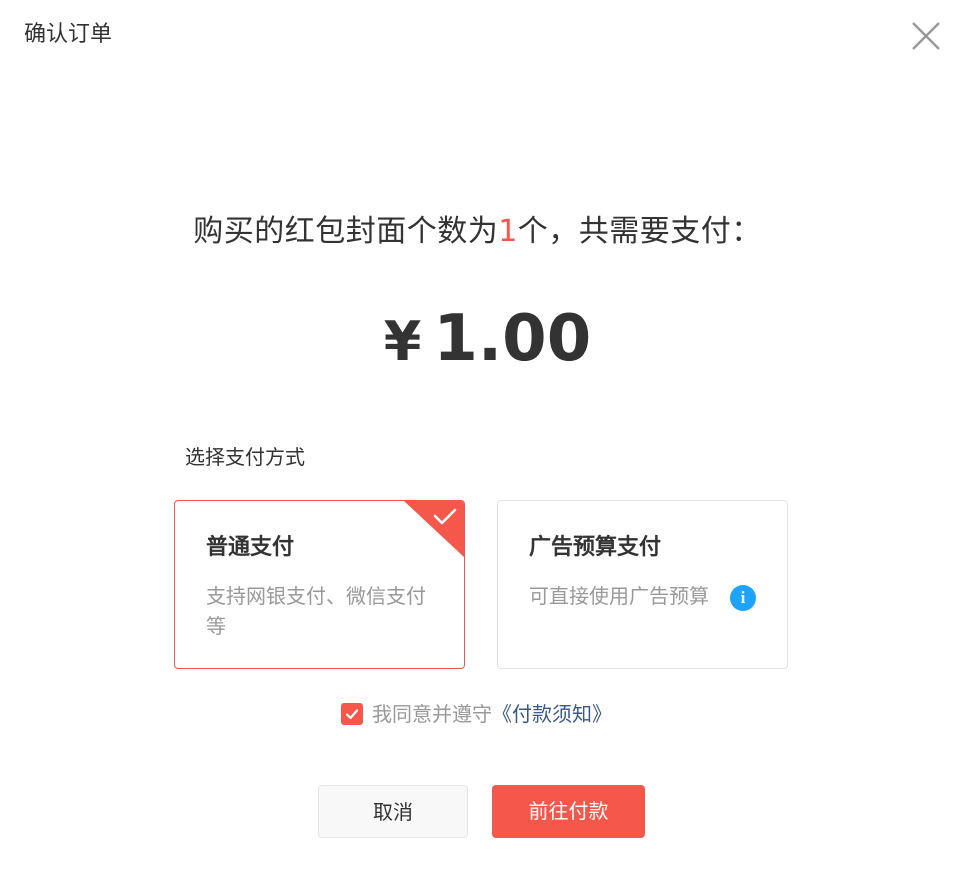 This screenshot has height=870, width=955. I want to click on payment-option-title: 普通支付, so click(250, 547).